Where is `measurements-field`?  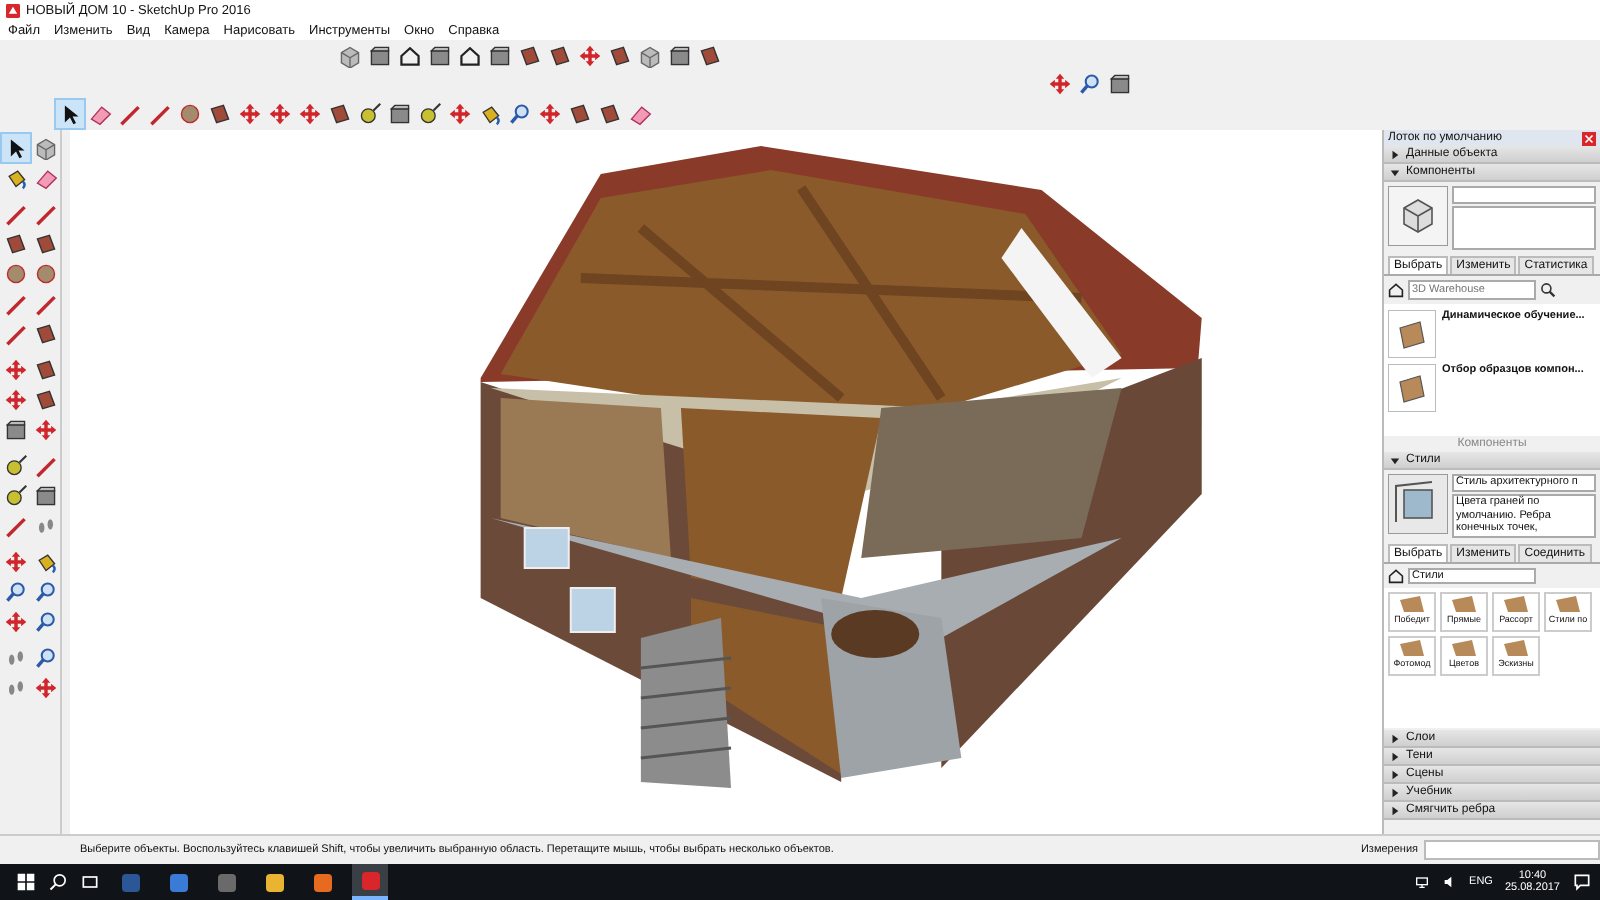 measurements-field is located at coordinates (1512, 850).